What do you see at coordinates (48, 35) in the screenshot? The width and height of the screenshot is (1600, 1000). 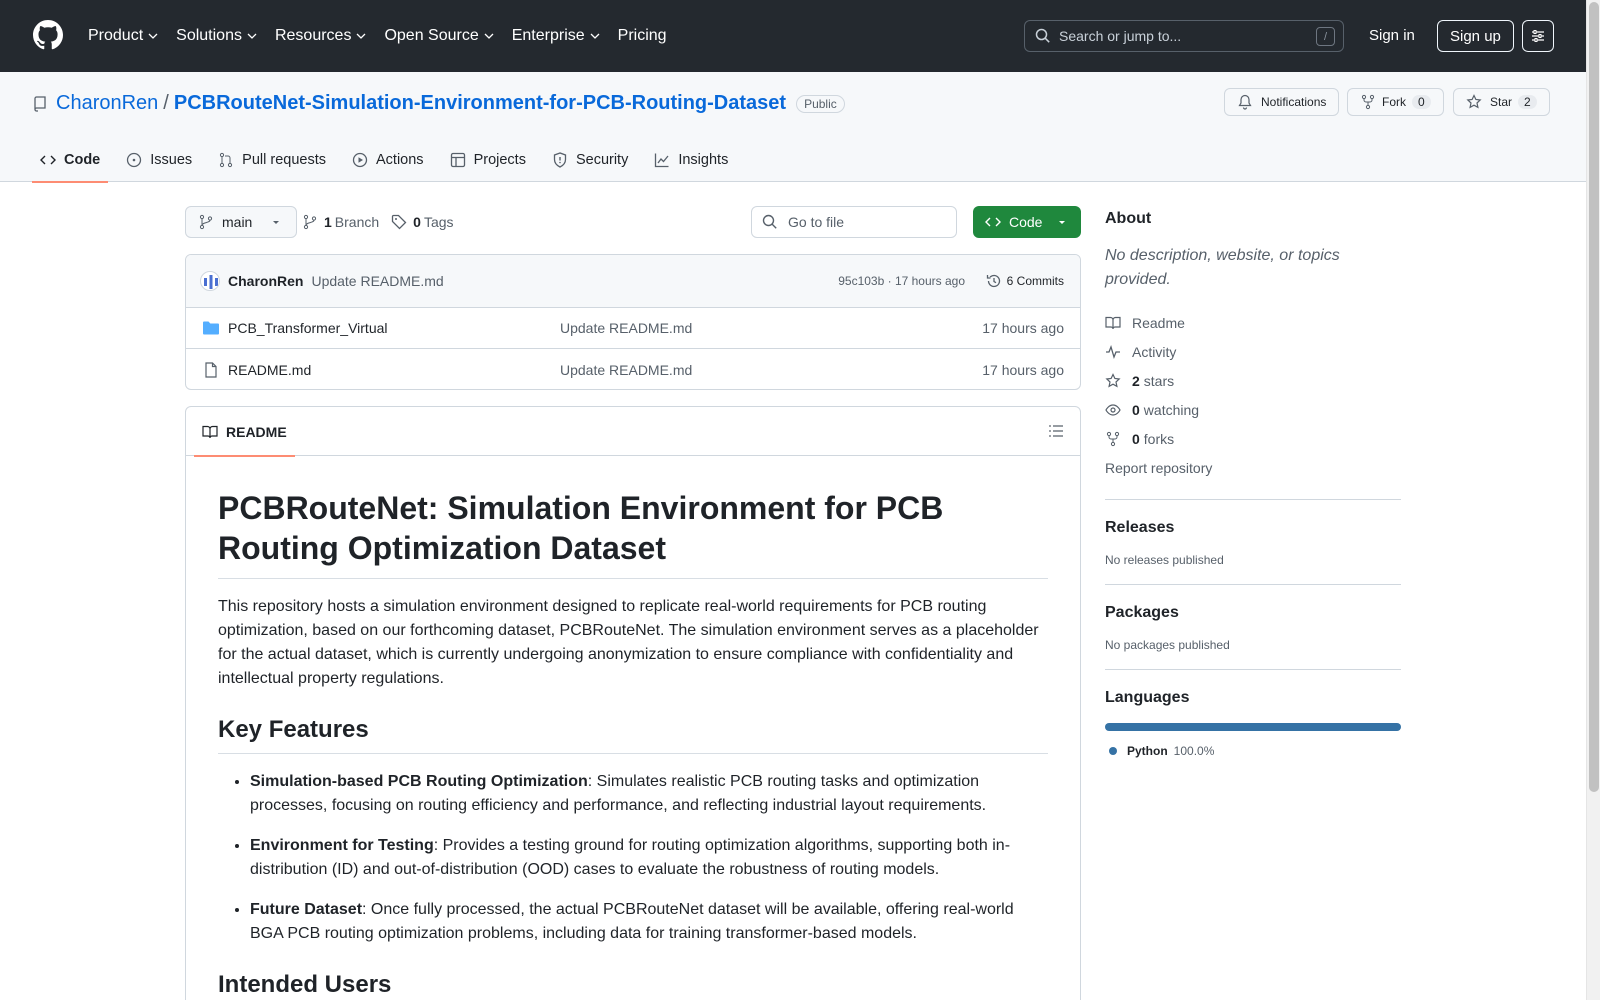 I see `github-logo-icon` at bounding box center [48, 35].